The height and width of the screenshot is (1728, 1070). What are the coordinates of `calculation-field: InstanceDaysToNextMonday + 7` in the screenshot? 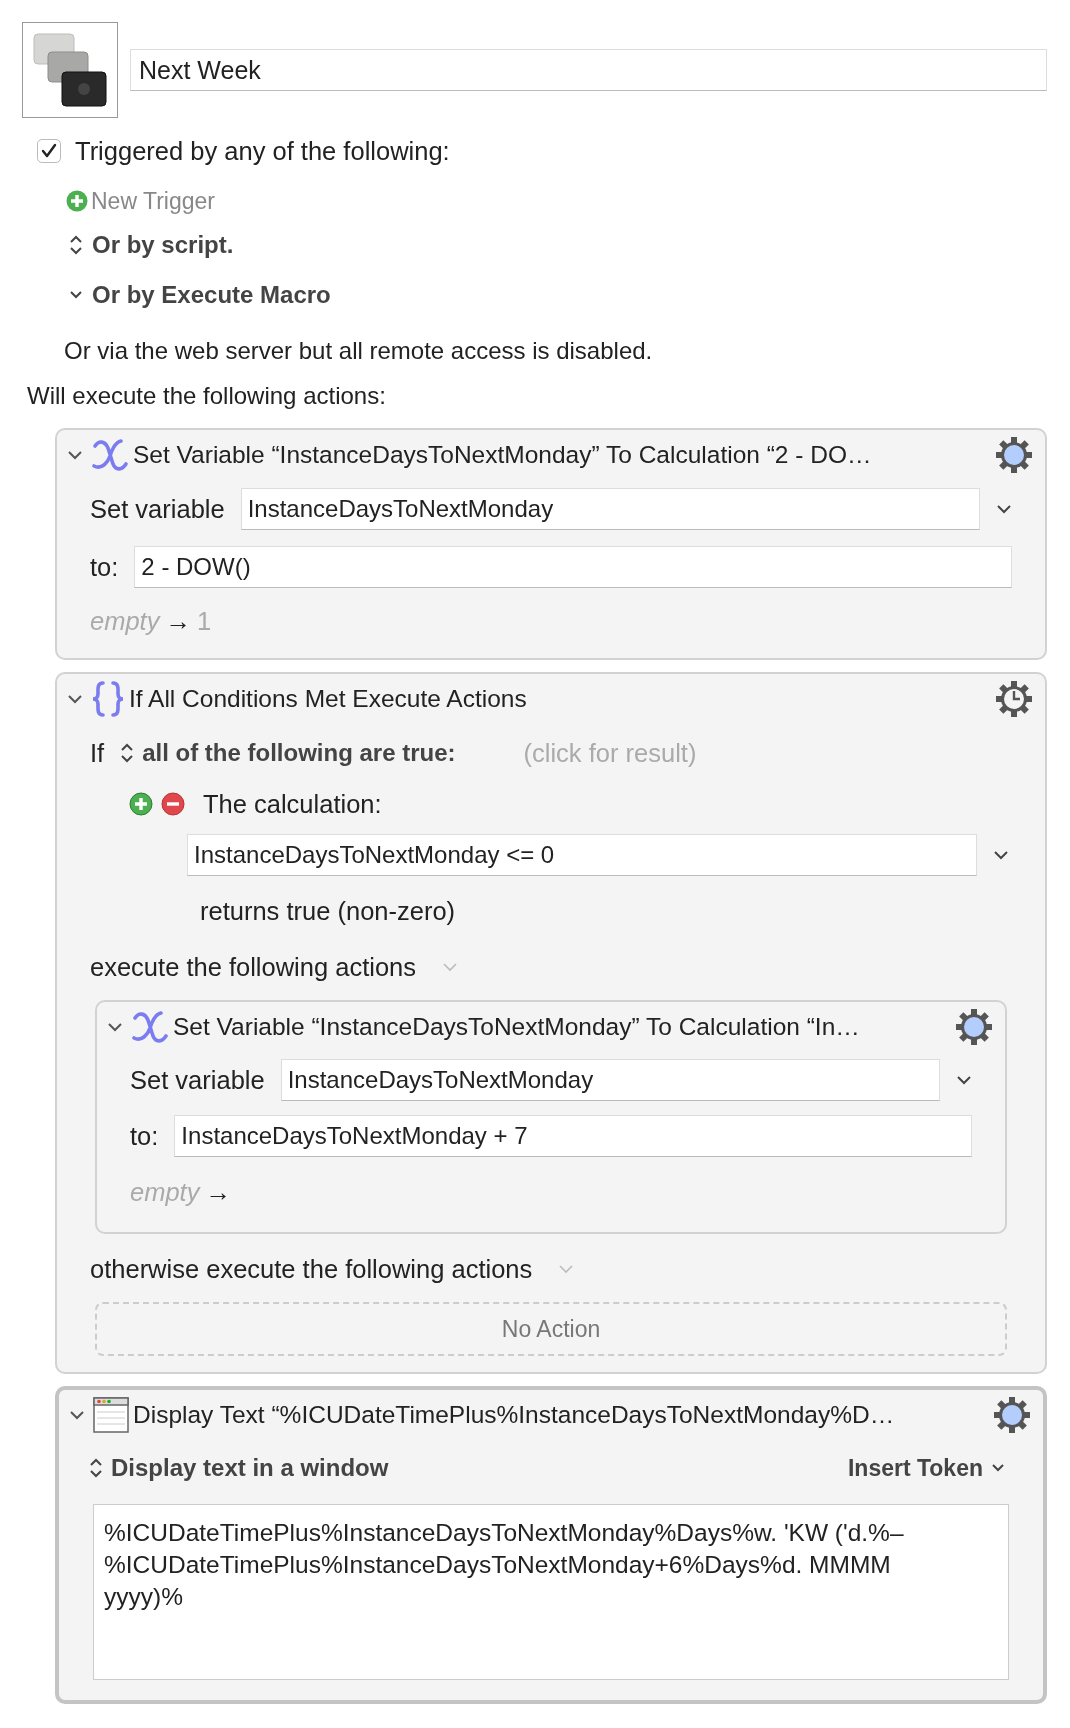 It's located at (573, 1136).